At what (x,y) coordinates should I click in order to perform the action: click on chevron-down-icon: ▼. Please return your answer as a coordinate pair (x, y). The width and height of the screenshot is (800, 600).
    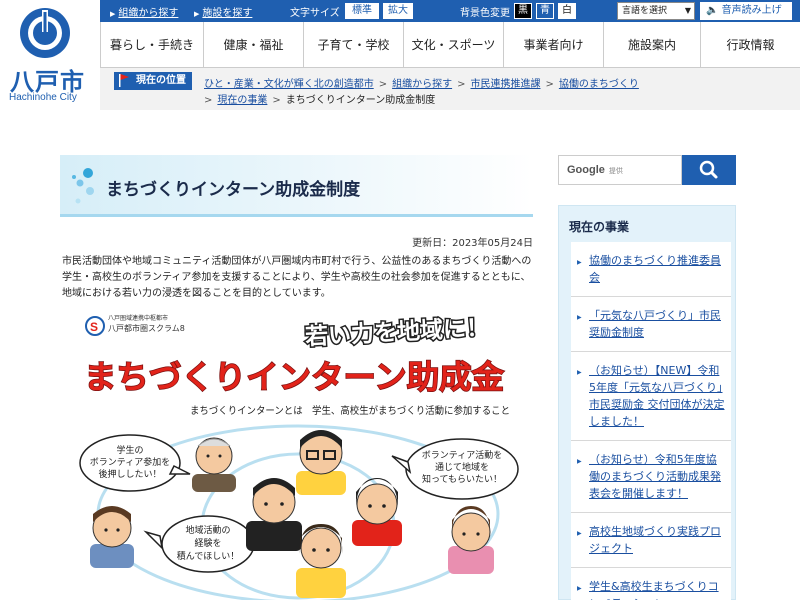
    Looking at the image, I should click on (687, 10).